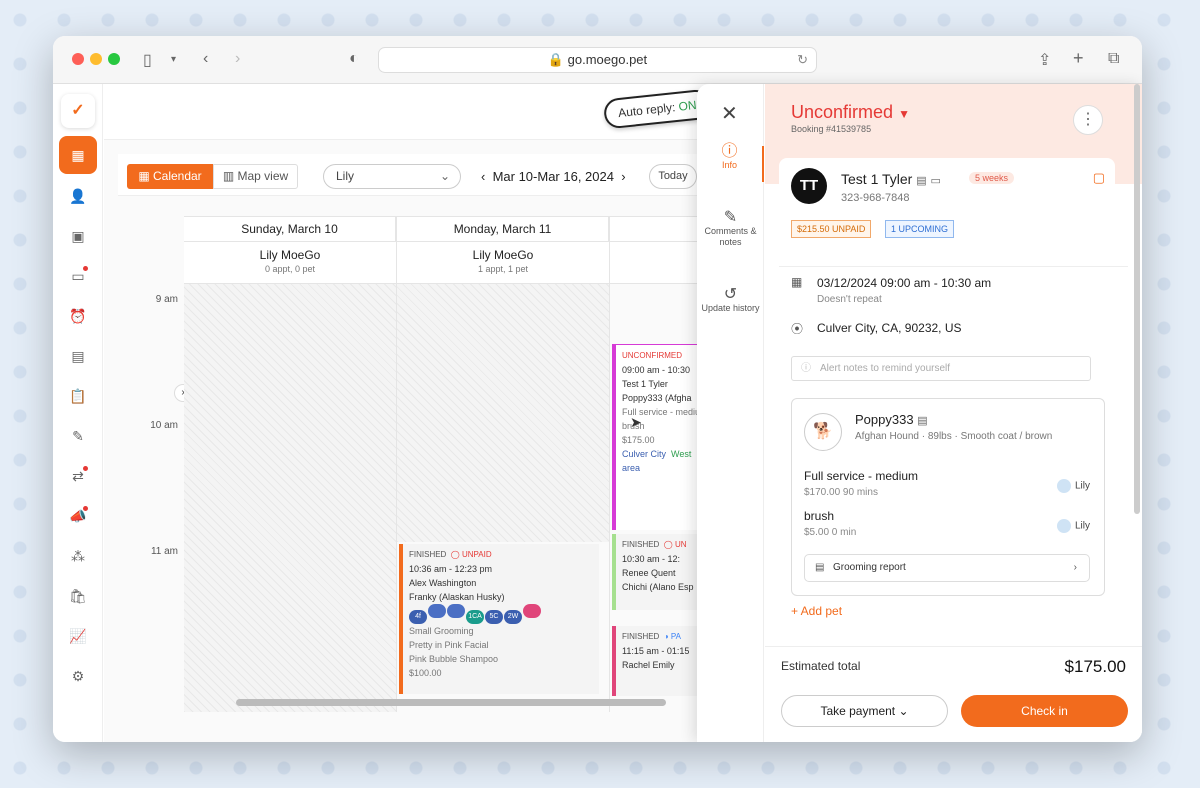 Image resolution: width=1200 pixels, height=788 pixels. I want to click on app-topbar: Auto reply: ON, so click(431, 112).